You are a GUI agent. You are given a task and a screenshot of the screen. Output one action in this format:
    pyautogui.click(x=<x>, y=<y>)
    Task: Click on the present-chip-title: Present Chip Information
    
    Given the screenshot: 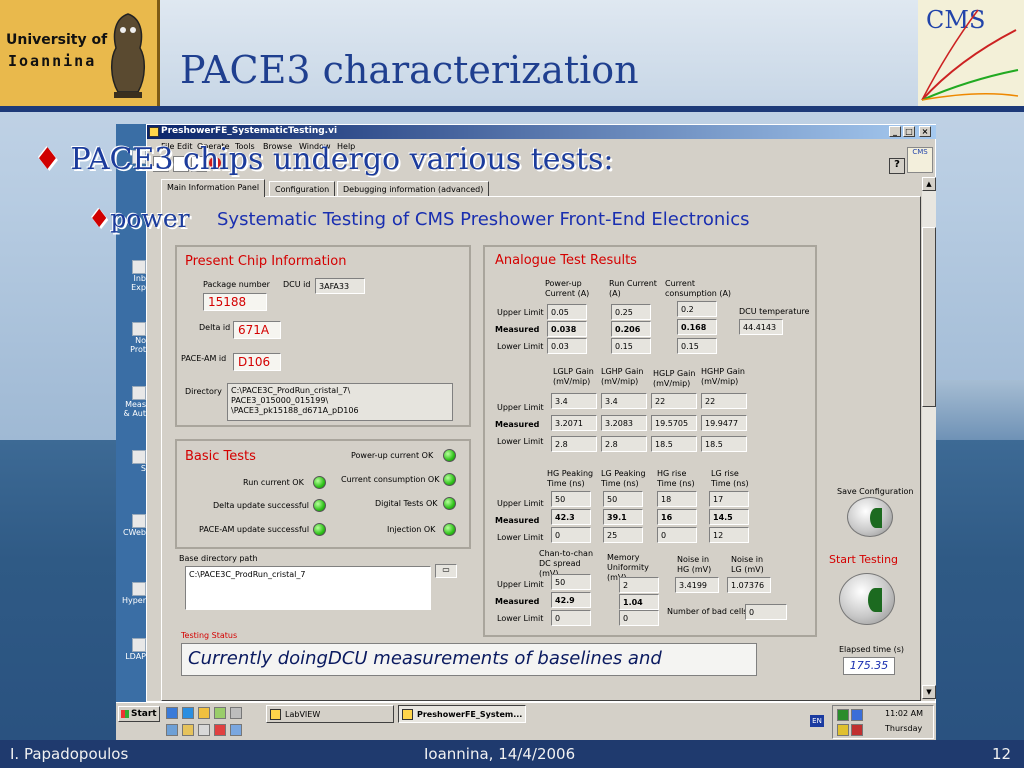 What is the action you would take?
    pyautogui.click(x=266, y=261)
    